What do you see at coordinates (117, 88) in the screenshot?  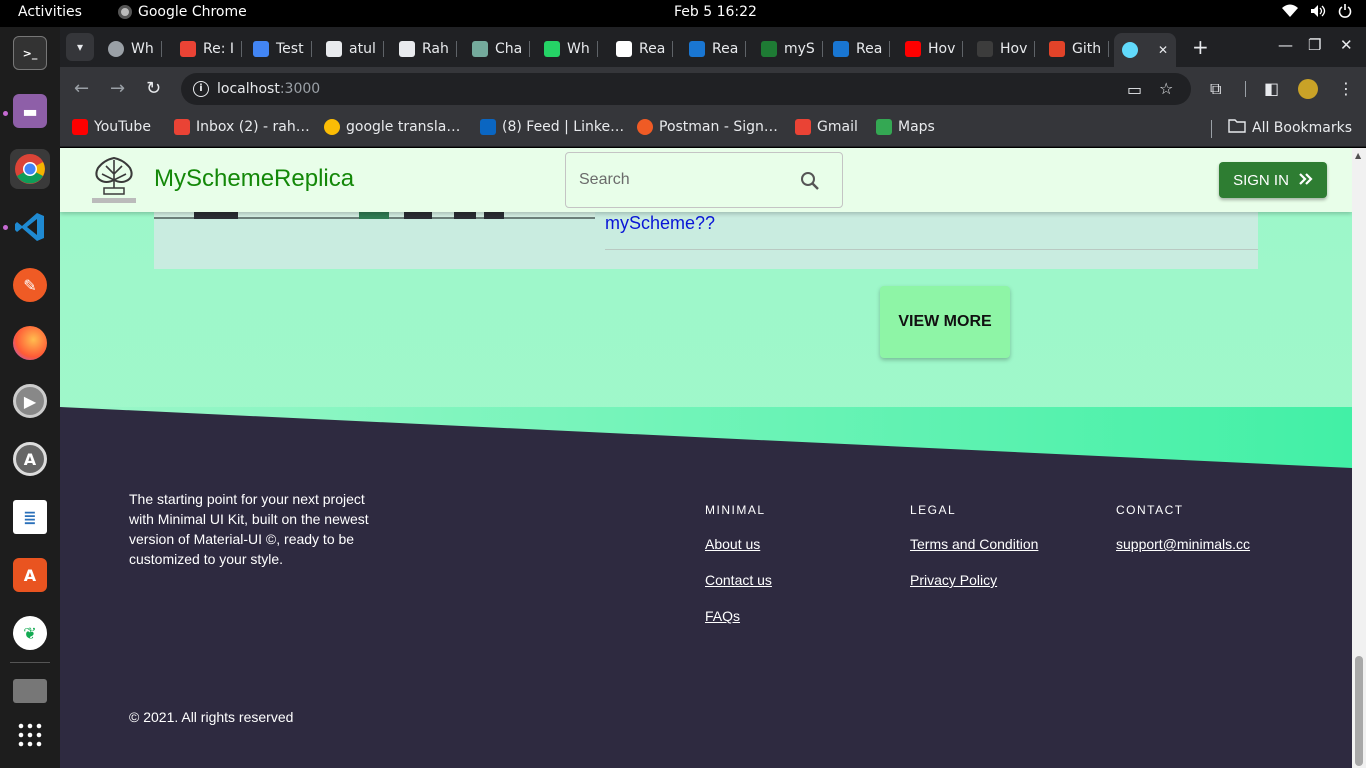 I see `forward-button: →` at bounding box center [117, 88].